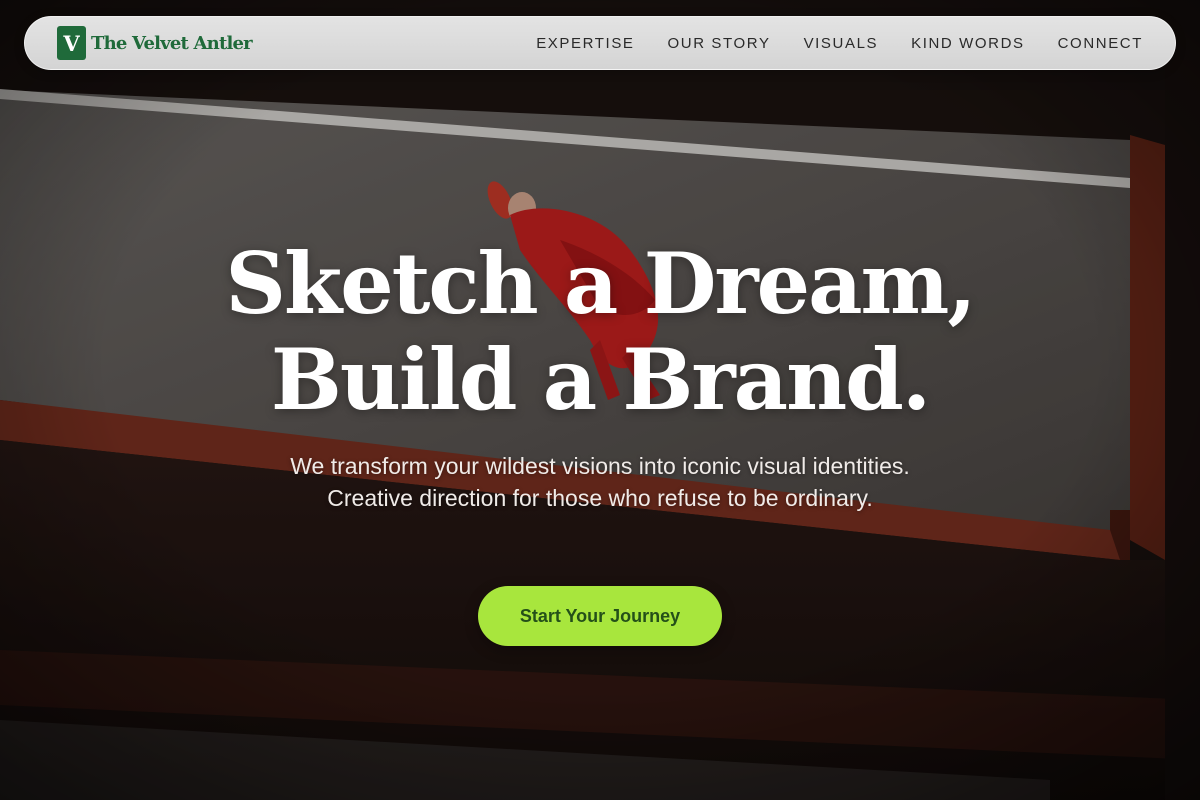 This screenshot has height=800, width=1200. What do you see at coordinates (600, 283) in the screenshot?
I see `hero-headline-line-1: Sketch a Dream,` at bounding box center [600, 283].